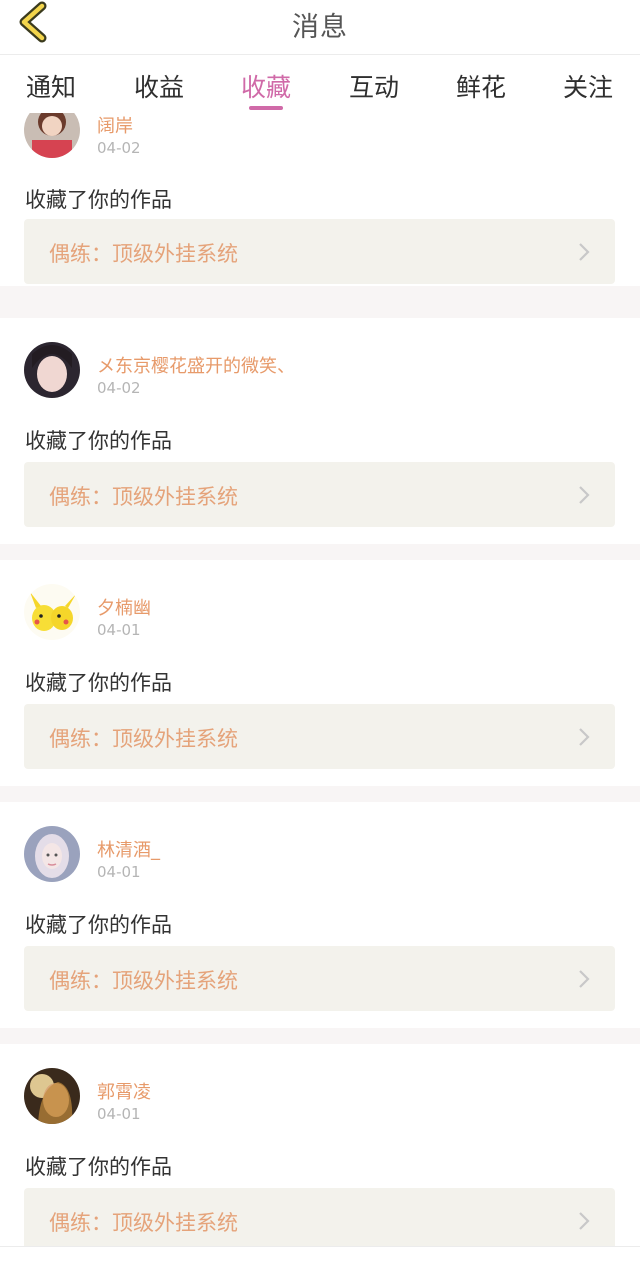 This screenshot has width=640, height=1263. Describe the element at coordinates (266, 86) in the screenshot. I see `tab-favorites: 收藏` at that location.